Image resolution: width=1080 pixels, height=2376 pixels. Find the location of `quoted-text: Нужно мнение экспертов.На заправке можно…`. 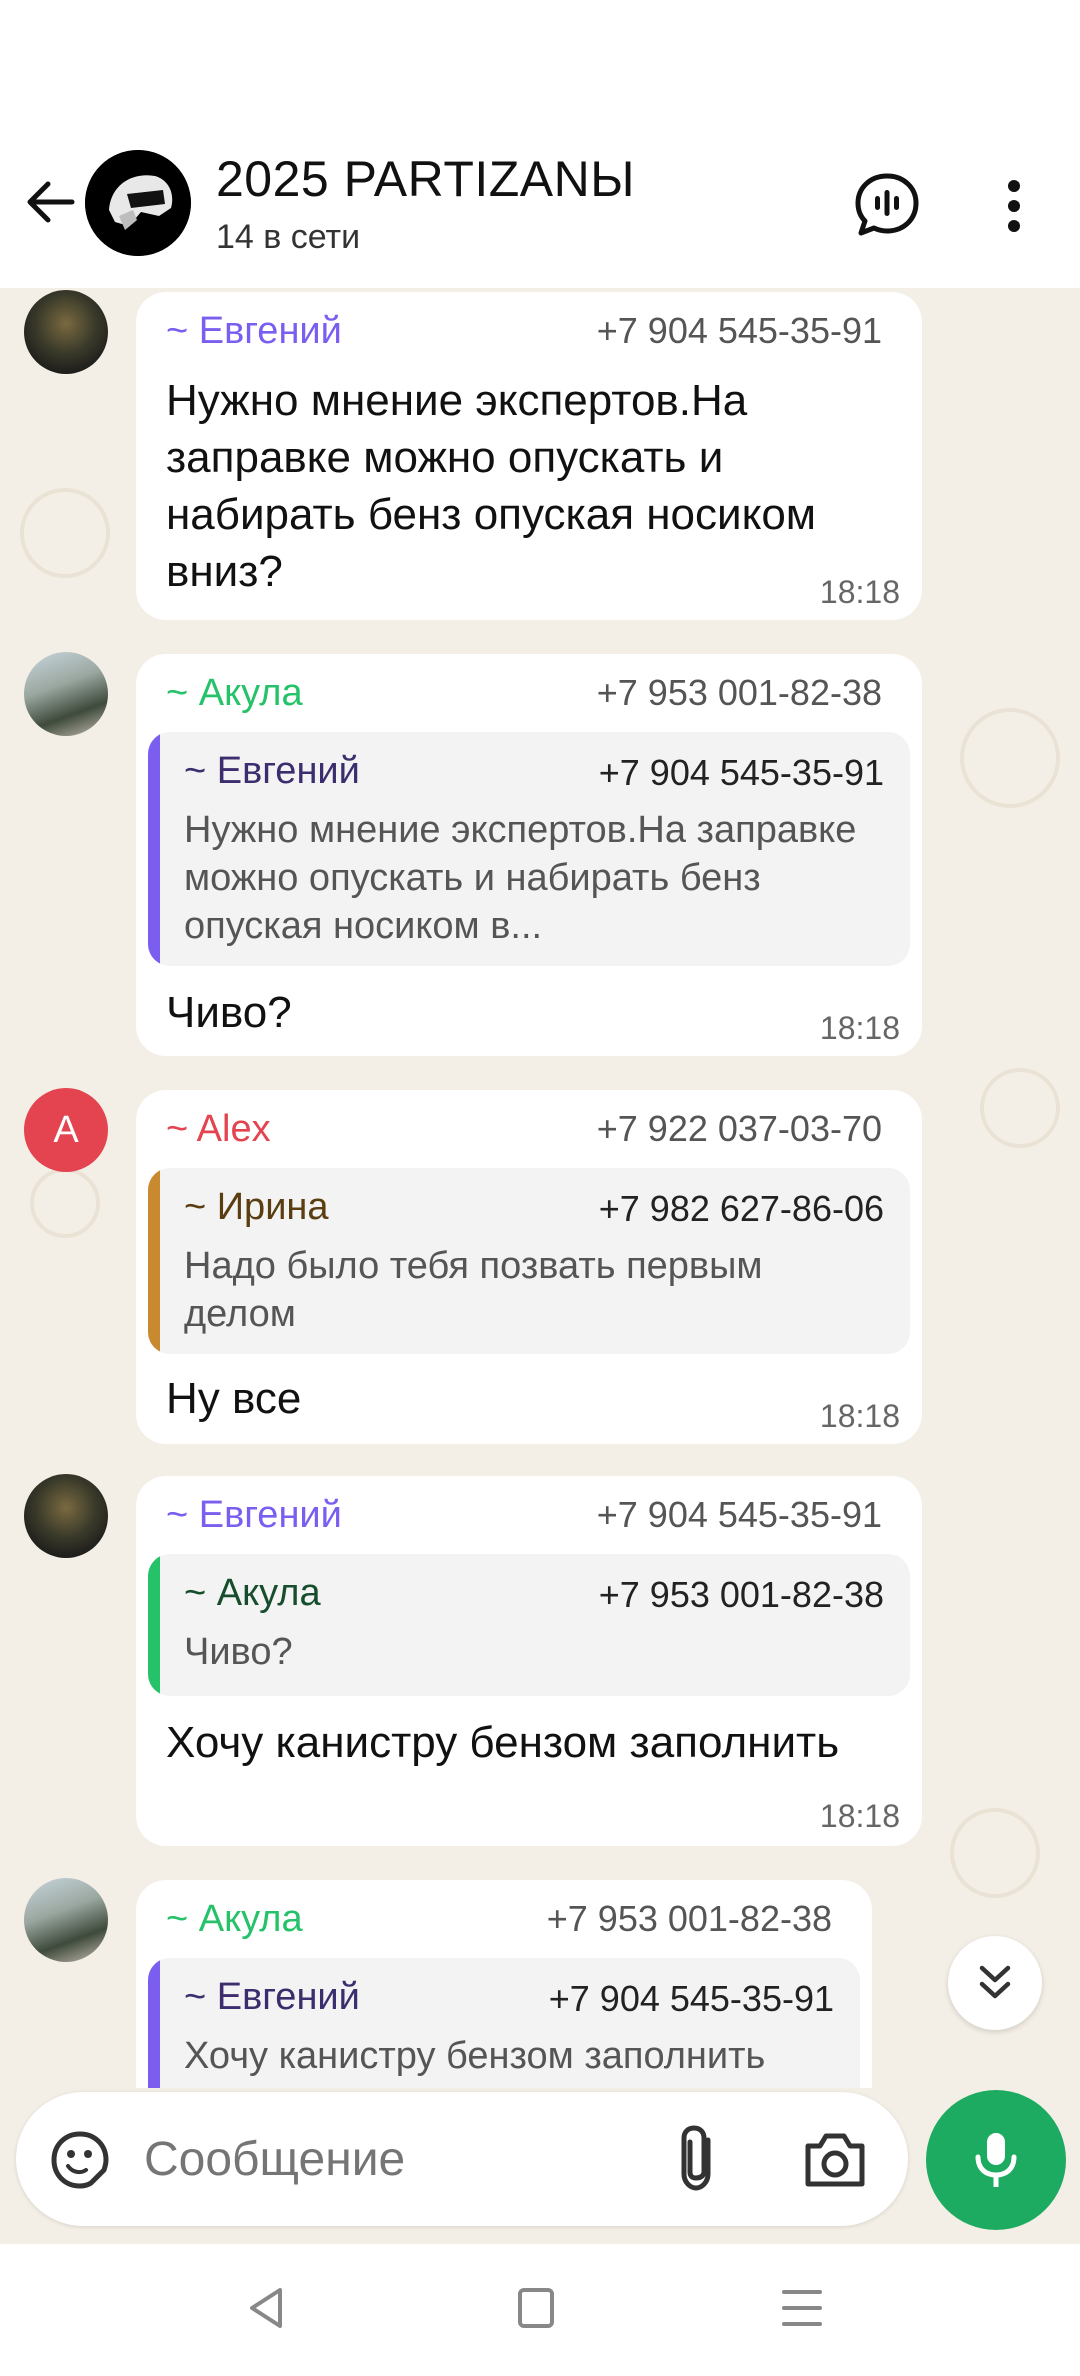

quoted-text: Нужно мнение экспертов.На заправке можно… is located at coordinates (520, 878).